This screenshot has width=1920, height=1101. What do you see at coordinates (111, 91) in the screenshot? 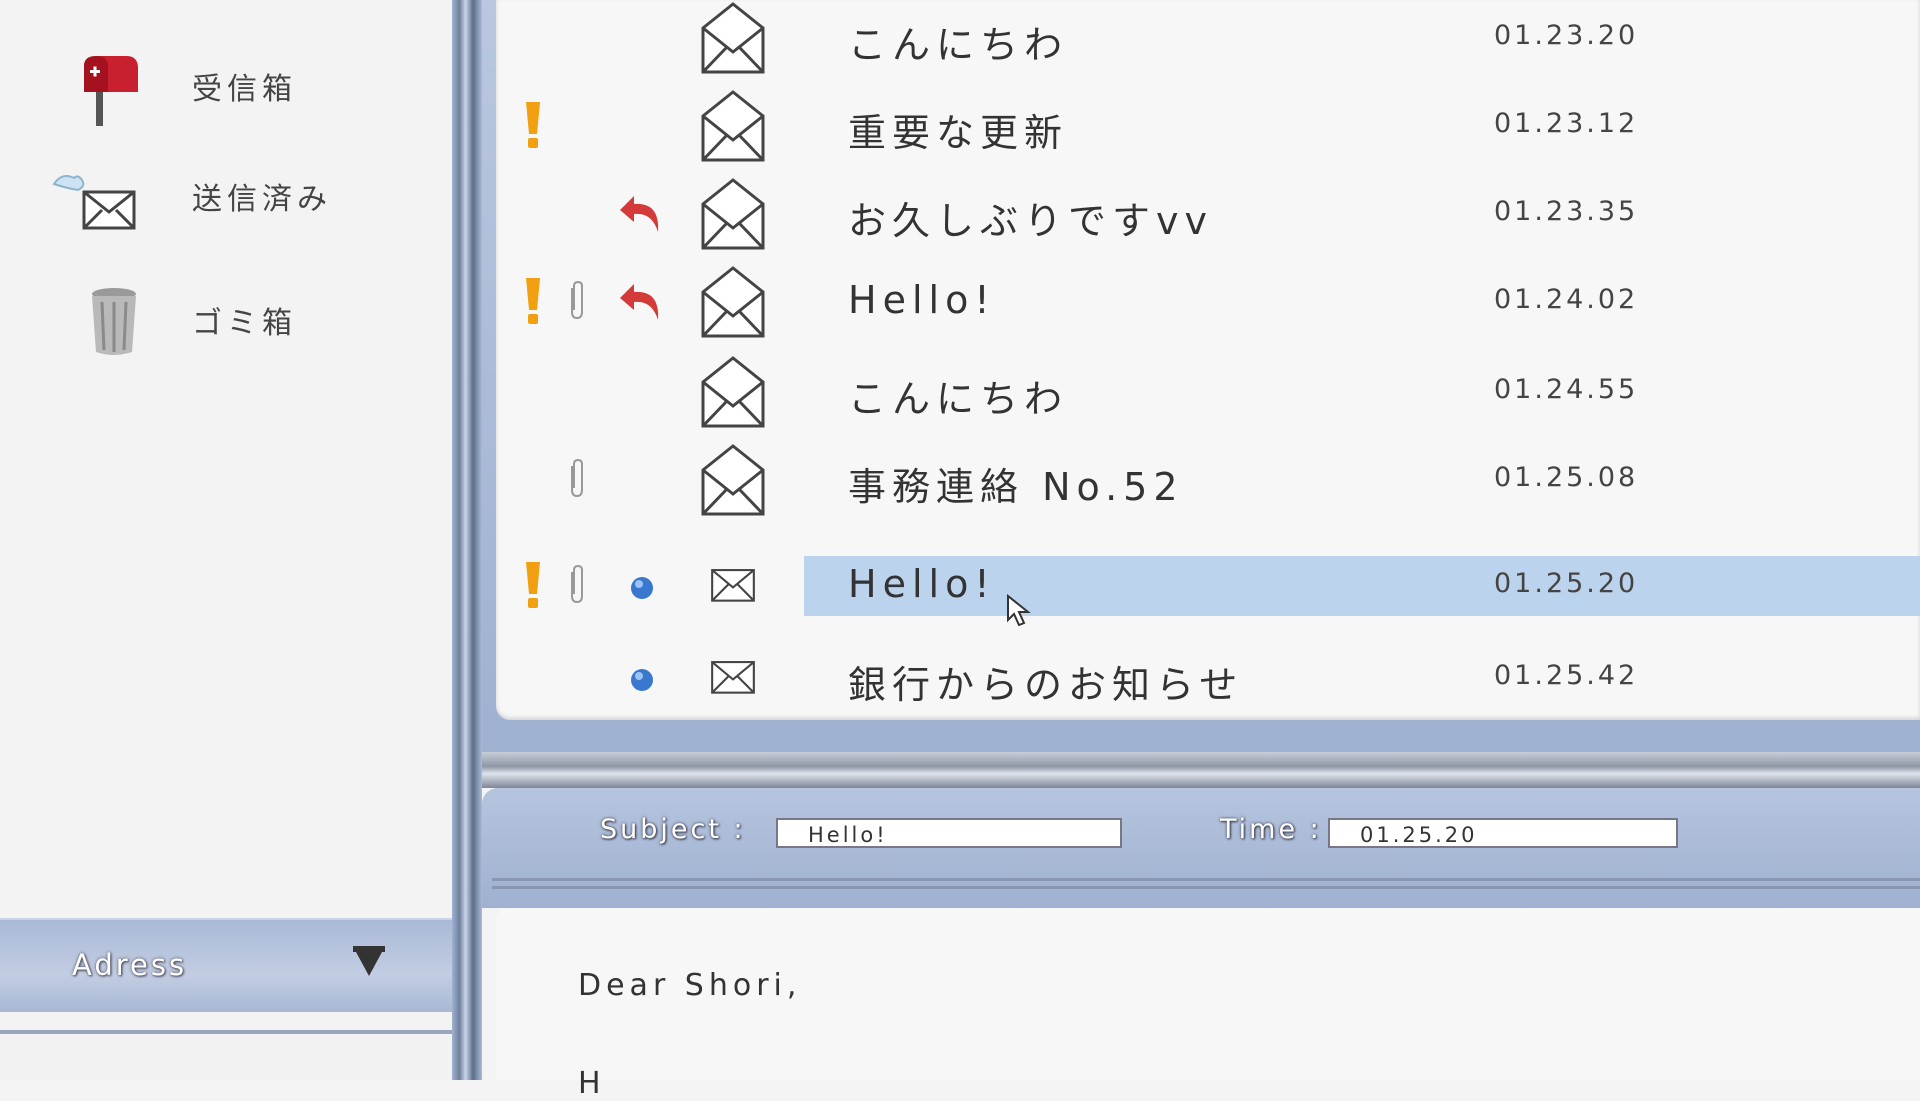
I see `mailbox-icon` at bounding box center [111, 91].